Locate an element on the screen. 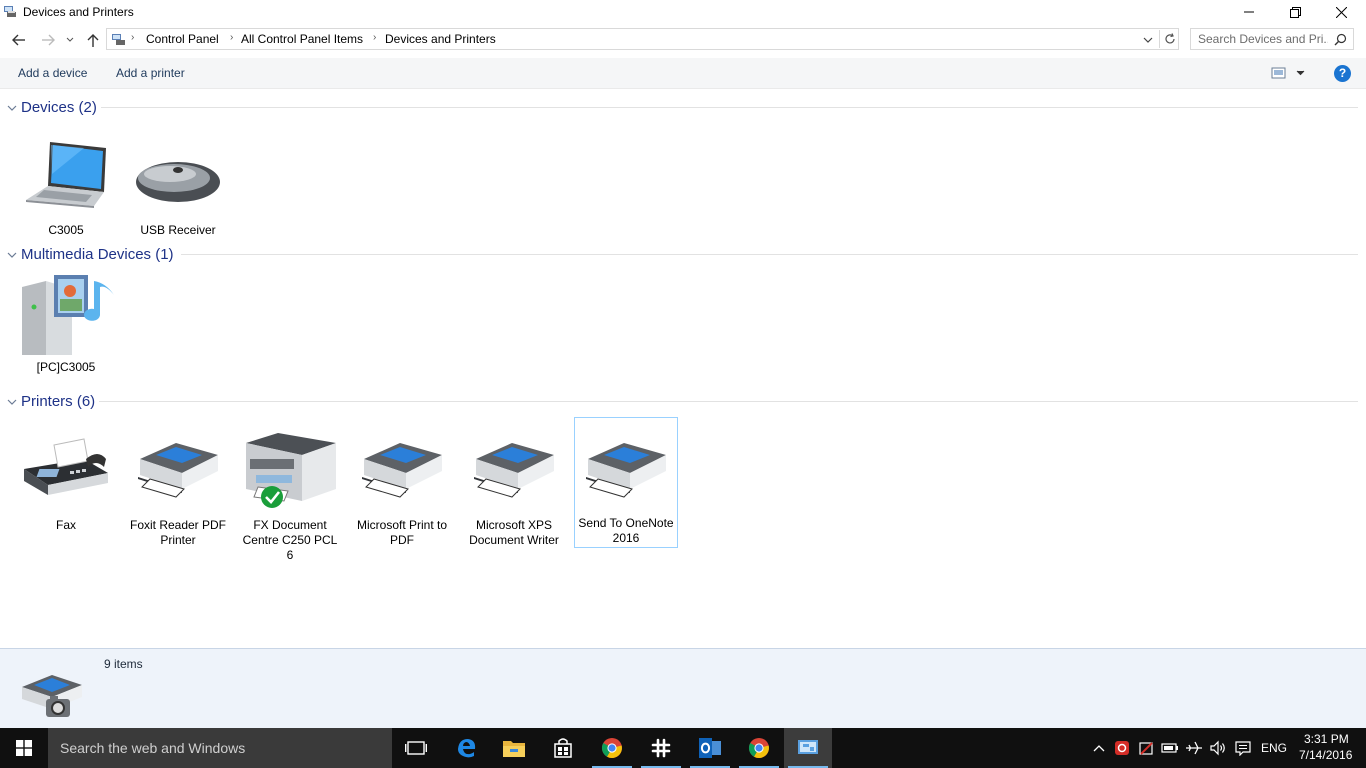  device-usb-receiver: USB Receiver is located at coordinates (178, 186).